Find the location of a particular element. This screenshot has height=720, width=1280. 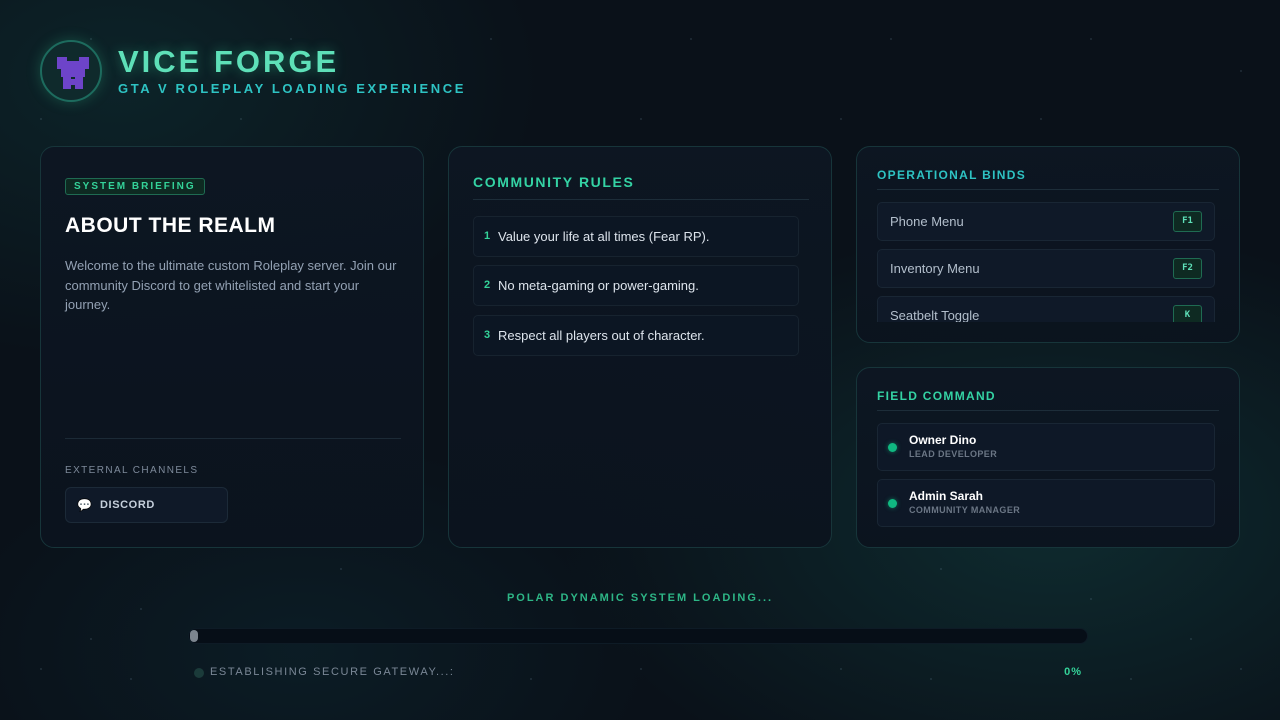

key-badge: F1 is located at coordinates (1187, 221).